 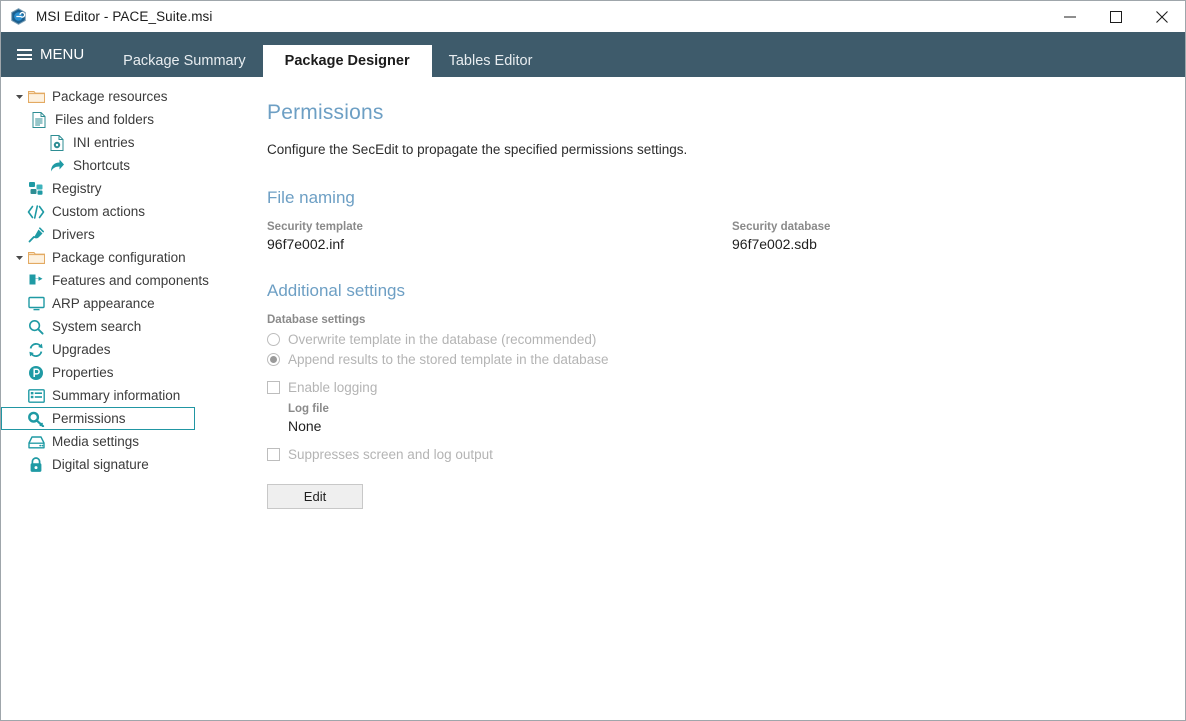 What do you see at coordinates (39, 120) in the screenshot?
I see `file-icon` at bounding box center [39, 120].